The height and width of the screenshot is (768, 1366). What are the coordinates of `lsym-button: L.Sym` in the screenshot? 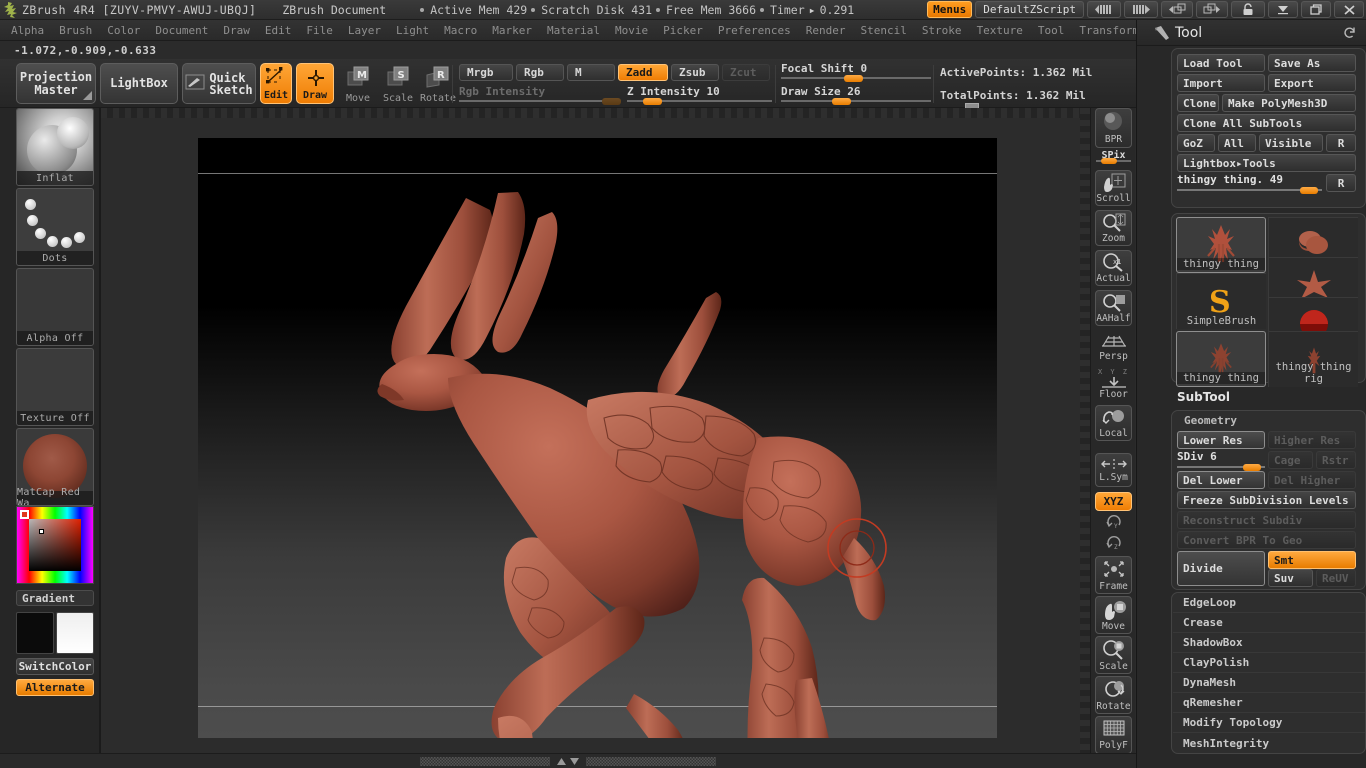 It's located at (1113, 470).